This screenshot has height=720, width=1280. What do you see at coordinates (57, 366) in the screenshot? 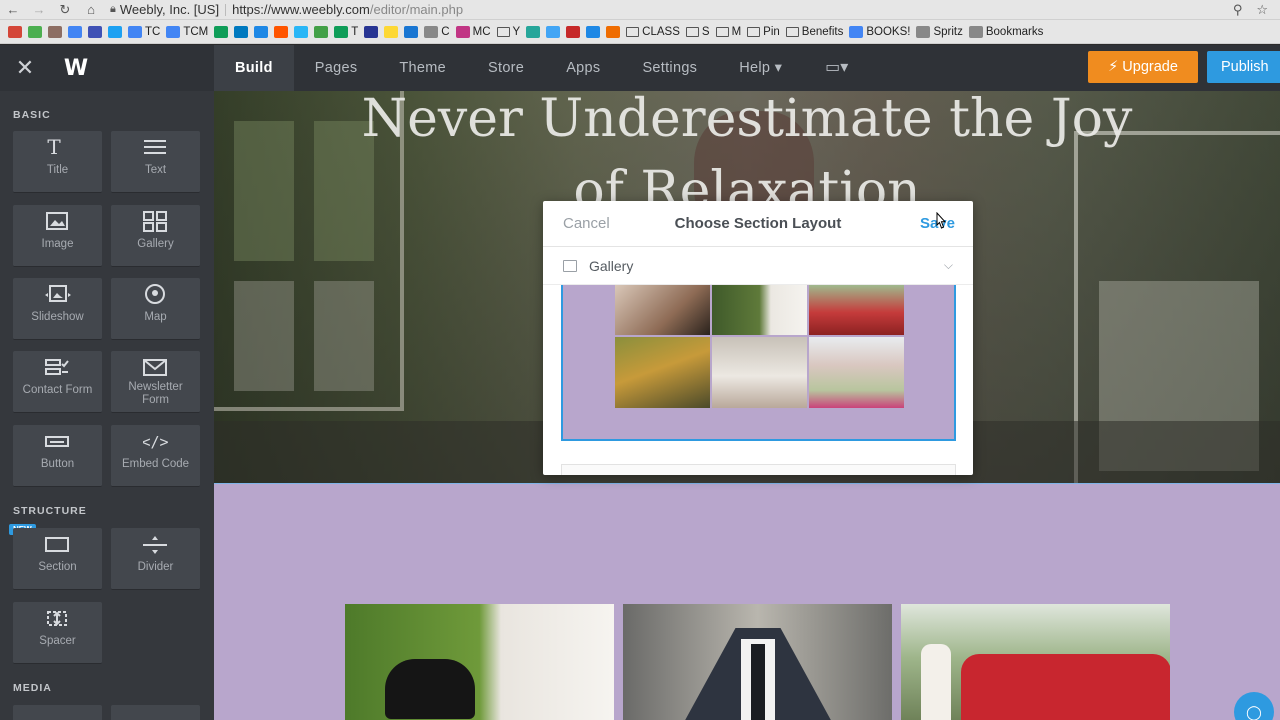
I see `contact-form-icon` at bounding box center [57, 366].